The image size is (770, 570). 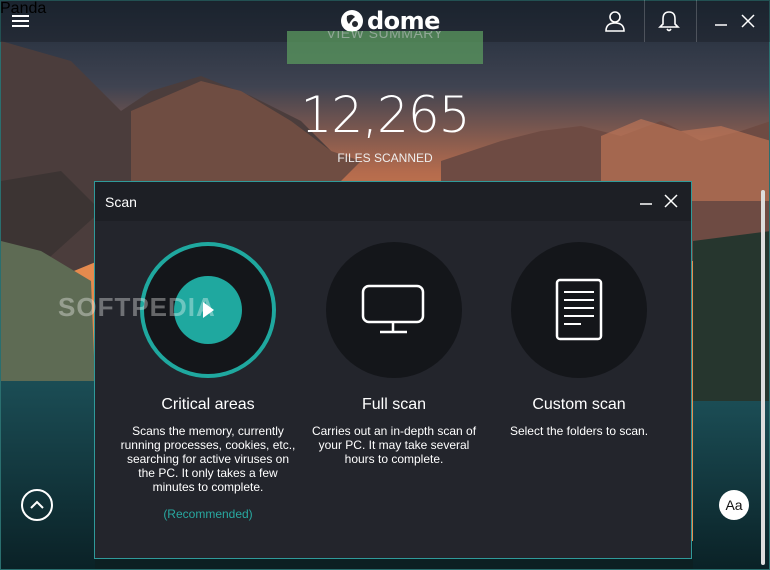 What do you see at coordinates (20, 21) in the screenshot?
I see `hamburger-icon` at bounding box center [20, 21].